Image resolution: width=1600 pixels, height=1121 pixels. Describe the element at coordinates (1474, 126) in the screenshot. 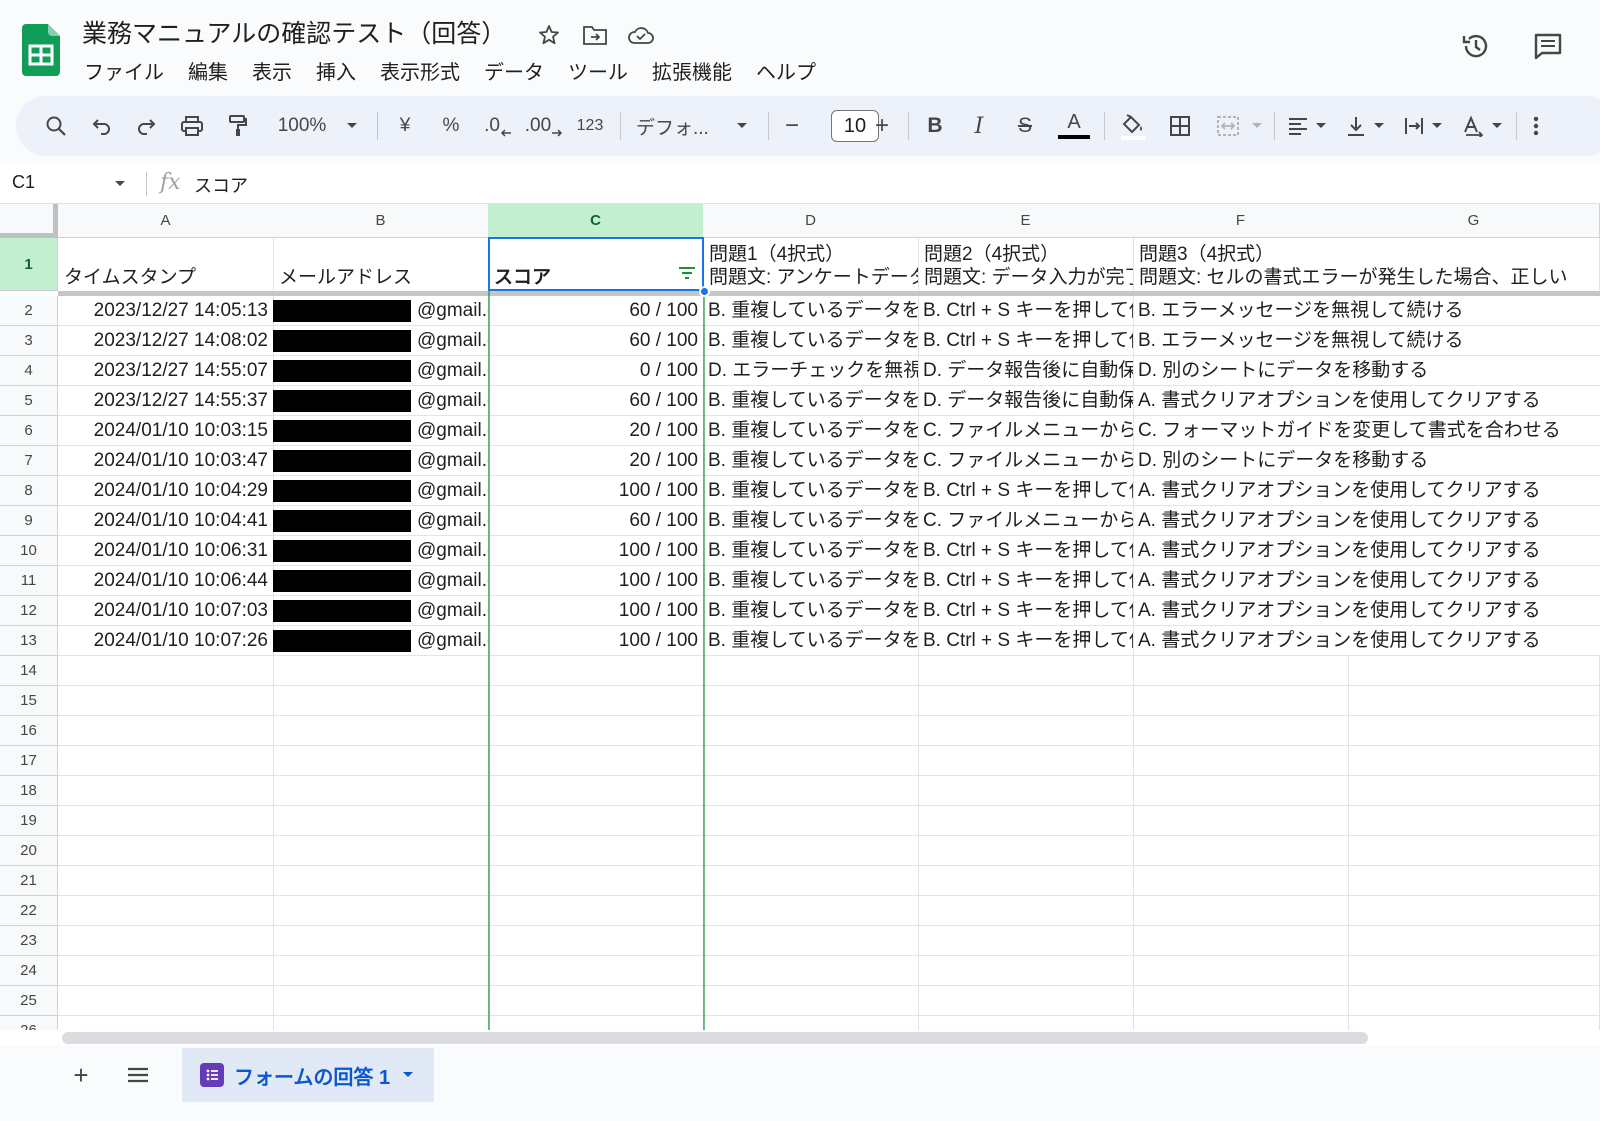

I see `text-rotation-icon` at that location.